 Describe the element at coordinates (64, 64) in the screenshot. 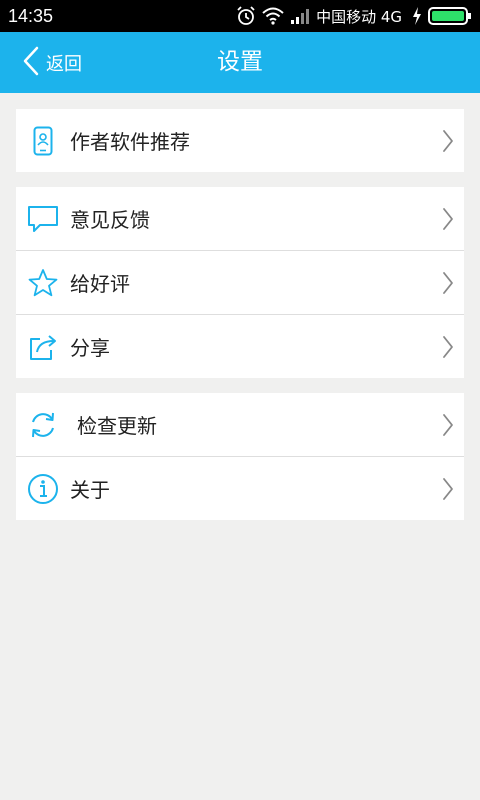

I see `back-label: 返回` at that location.